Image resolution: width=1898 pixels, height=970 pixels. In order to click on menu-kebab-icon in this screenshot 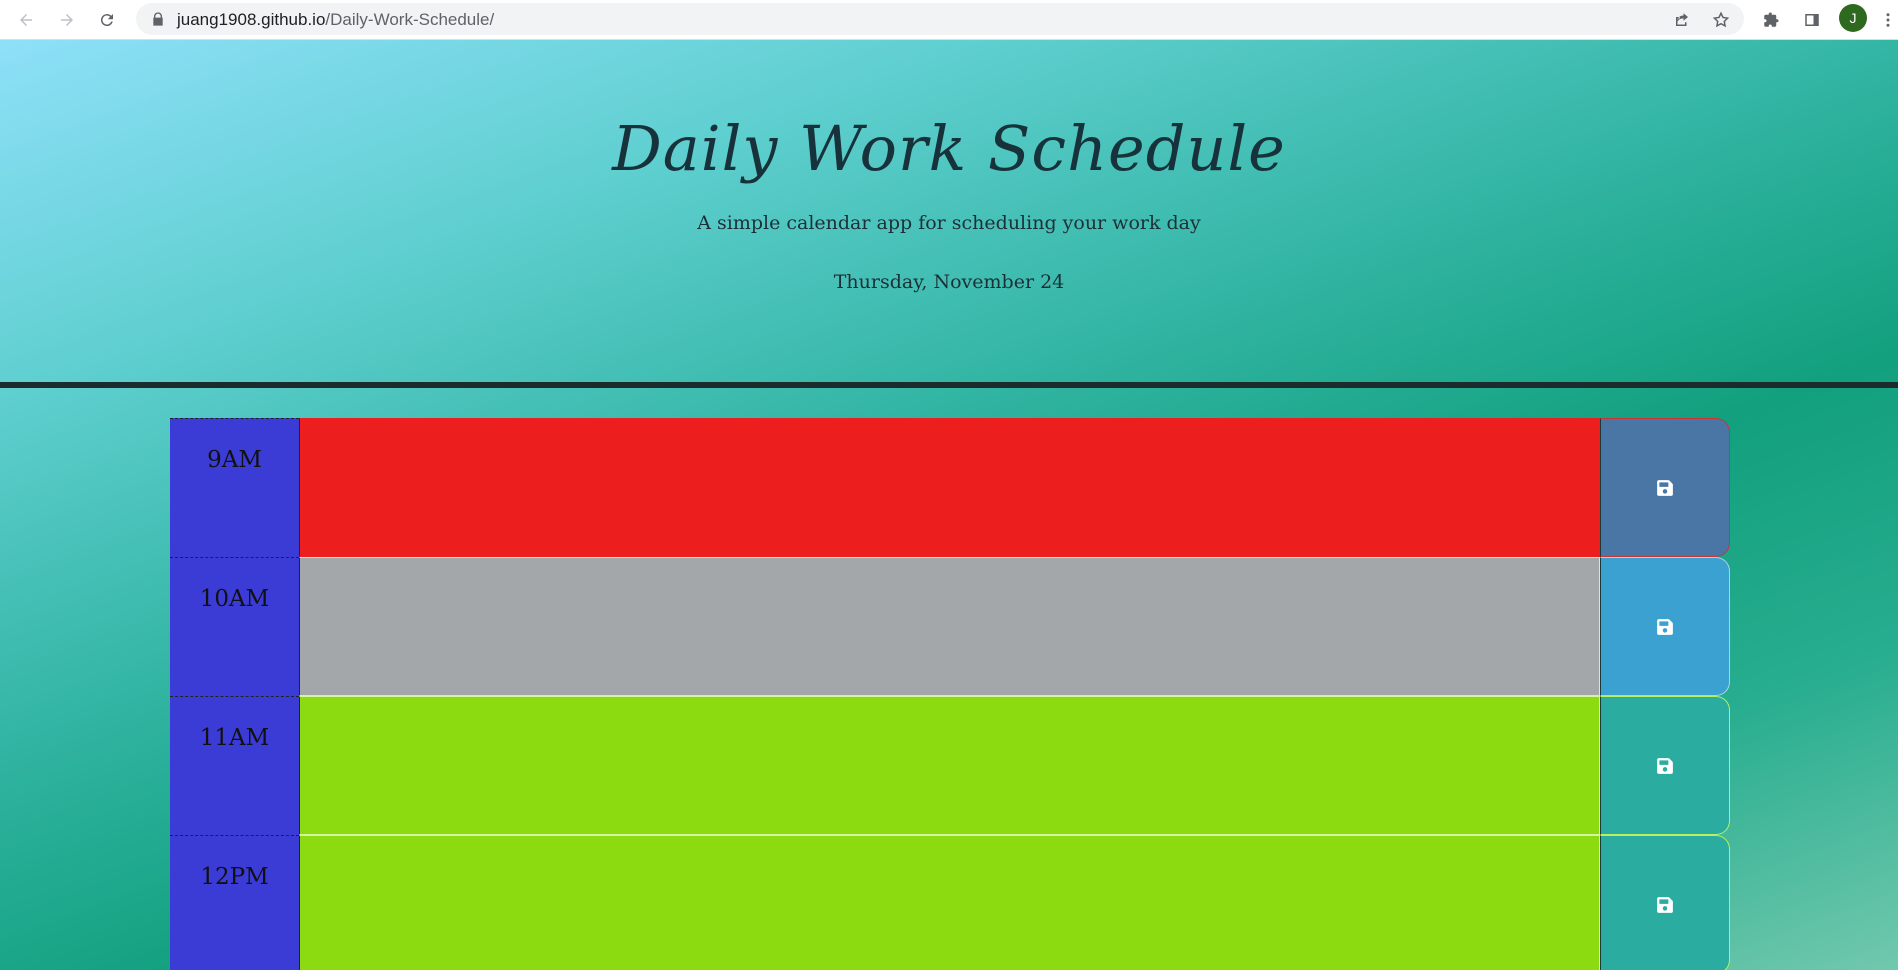, I will do `click(1888, 20)`.